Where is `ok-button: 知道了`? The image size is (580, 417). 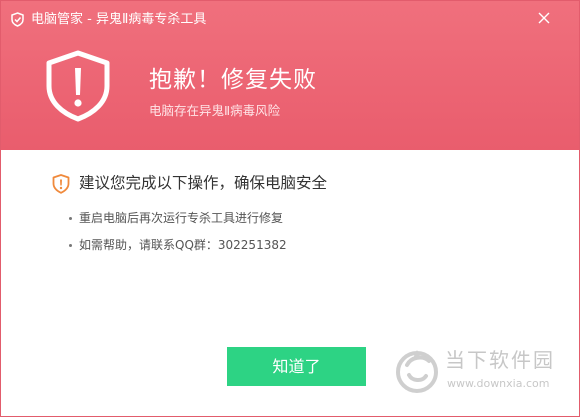 ok-button: 知道了 is located at coordinates (296, 366).